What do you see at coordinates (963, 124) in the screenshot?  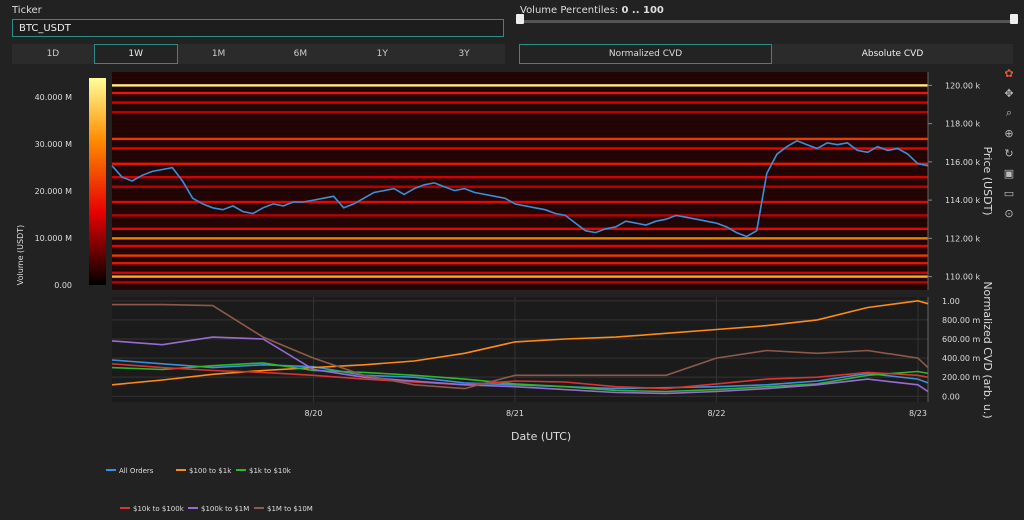 I see `price-tick-label: 118.00 k` at bounding box center [963, 124].